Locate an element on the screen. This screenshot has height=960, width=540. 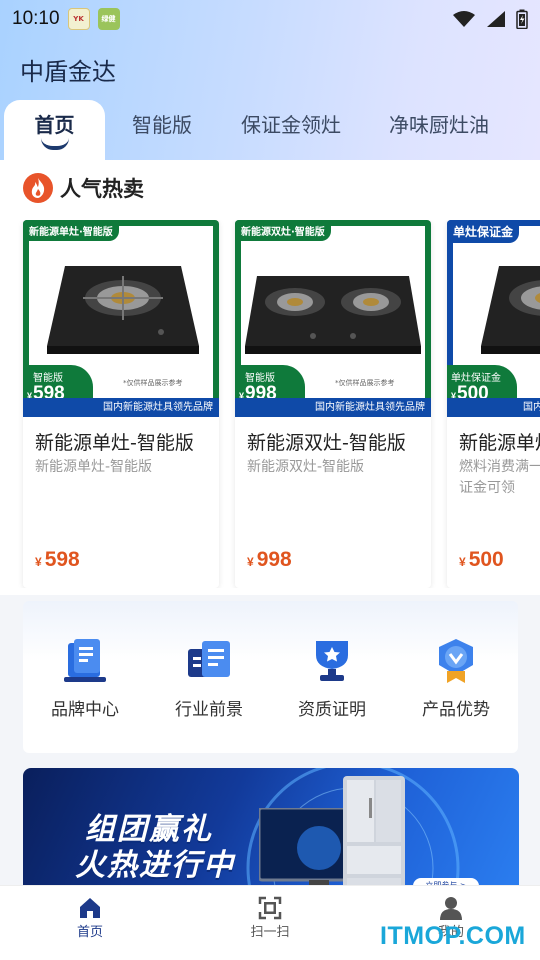
status-time: 10:10 is located at coordinates (36, 18).